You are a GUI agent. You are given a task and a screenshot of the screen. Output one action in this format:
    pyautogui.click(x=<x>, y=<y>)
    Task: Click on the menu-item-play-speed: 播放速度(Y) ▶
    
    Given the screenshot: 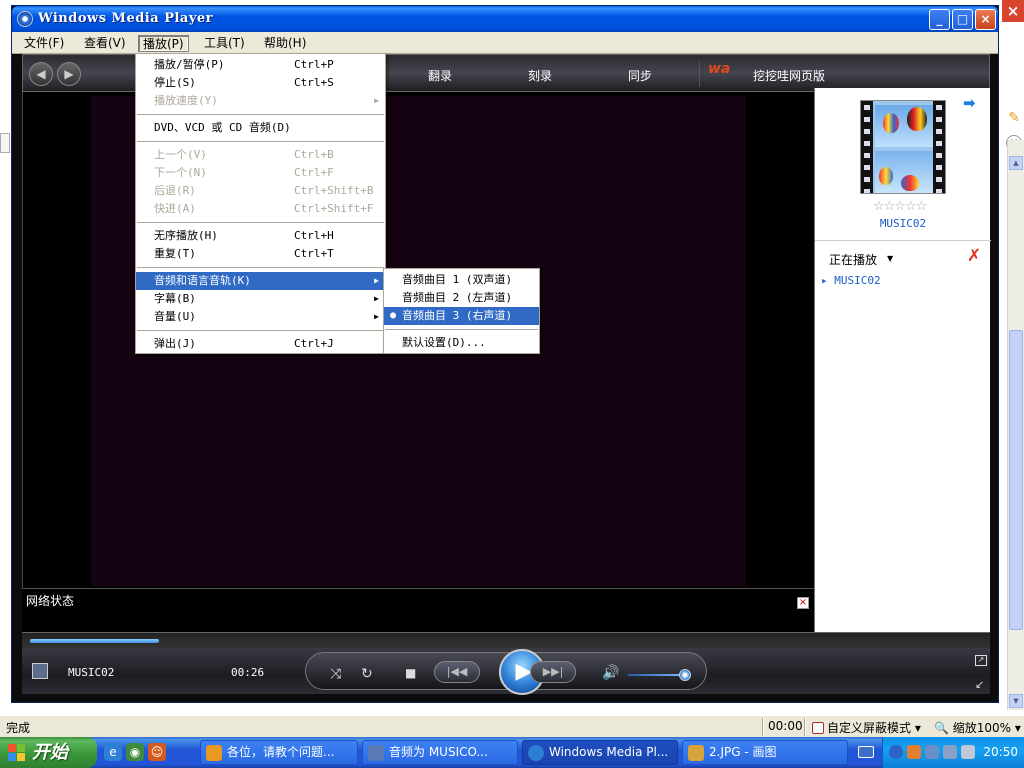 What is the action you would take?
    pyautogui.click(x=260, y=101)
    